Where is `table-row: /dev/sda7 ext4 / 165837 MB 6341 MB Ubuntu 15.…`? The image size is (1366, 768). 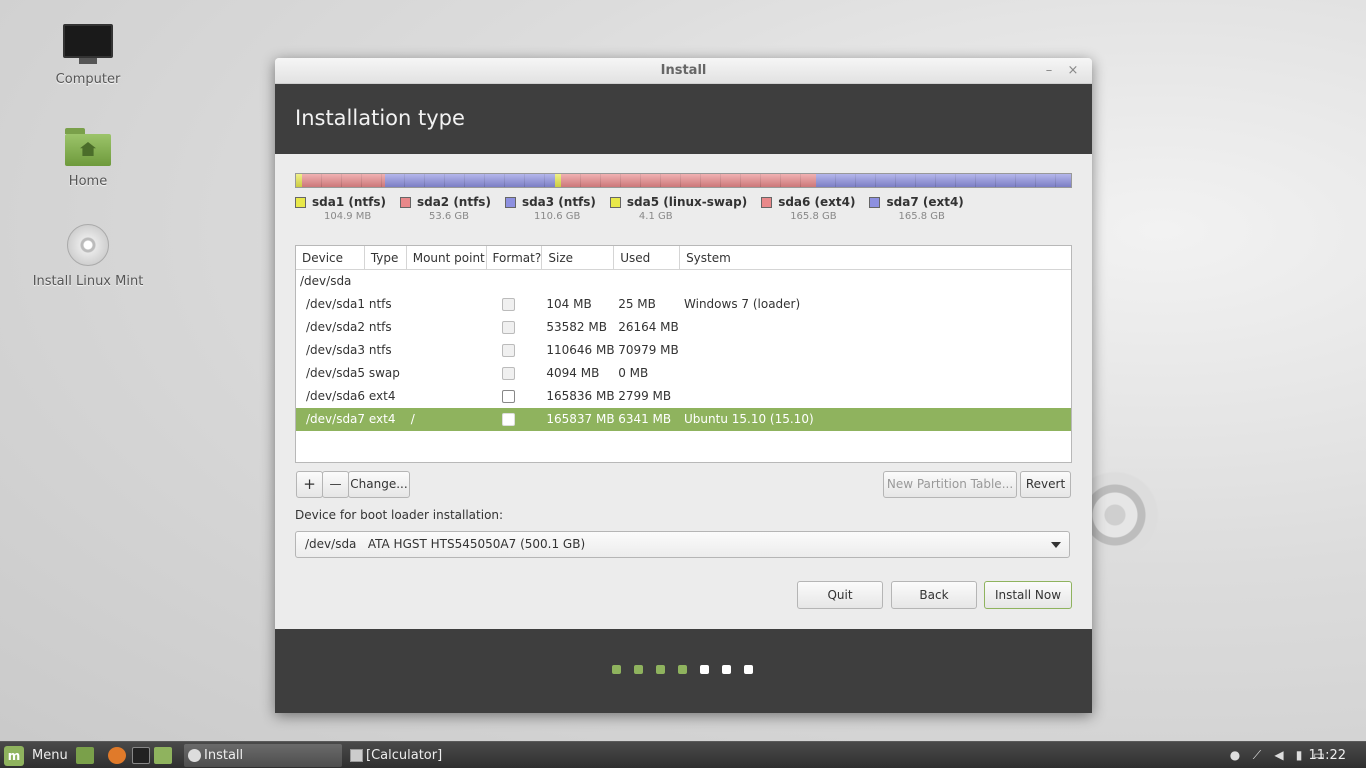 table-row: /dev/sda7 ext4 / 165837 MB 6341 MB Ubuntu 15.… is located at coordinates (683, 419).